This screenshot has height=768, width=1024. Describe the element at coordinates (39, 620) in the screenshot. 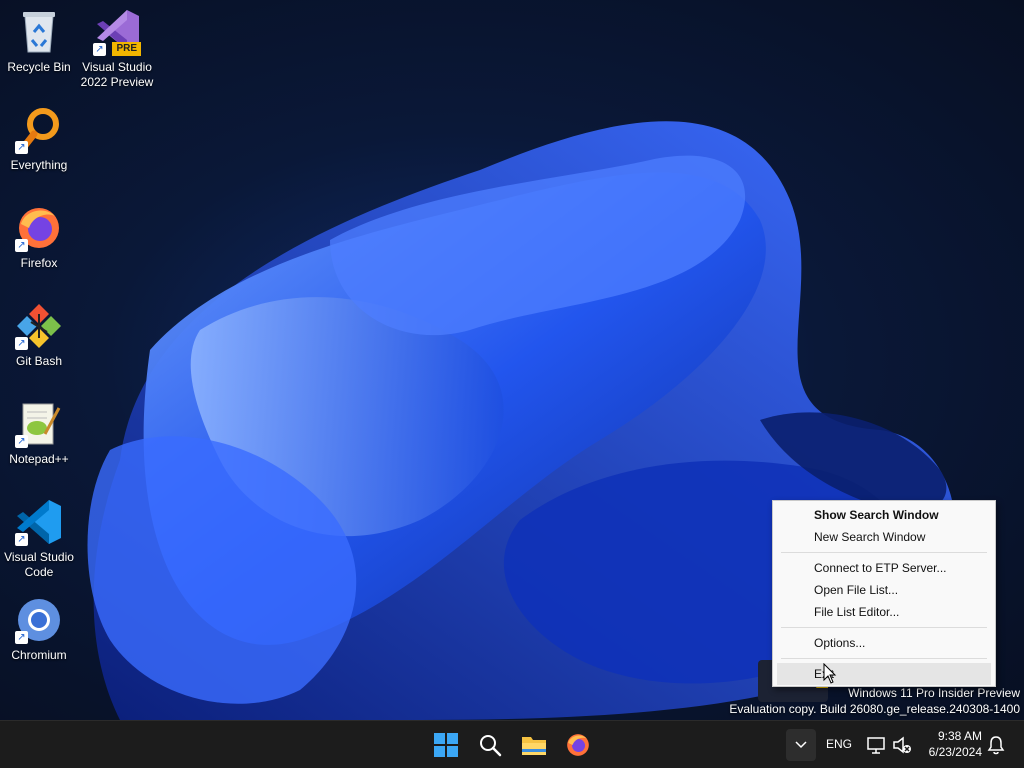

I see `chromium-icon: ↗` at that location.